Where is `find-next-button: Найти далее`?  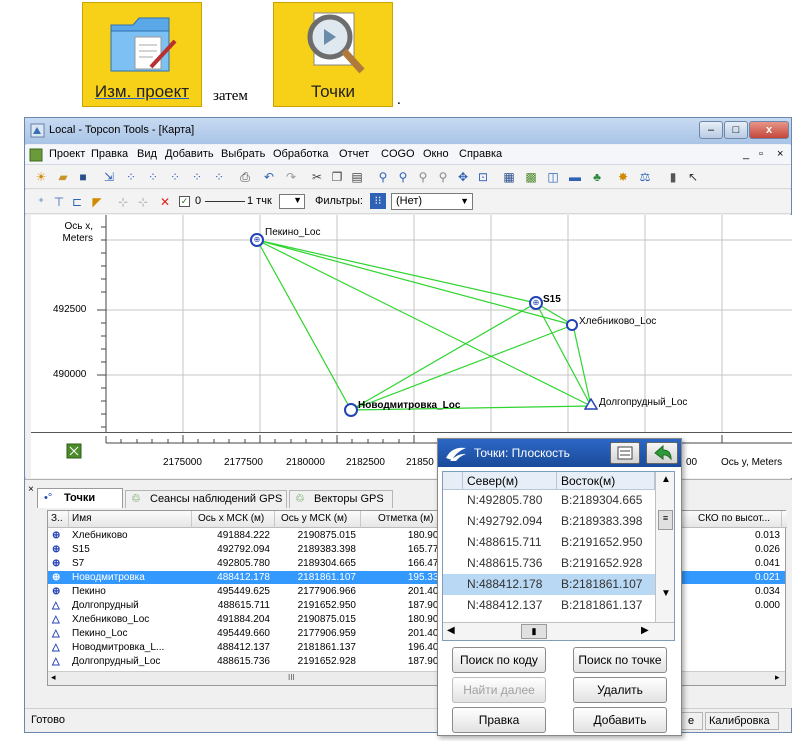
find-next-button: Найти далее is located at coordinates (499, 690).